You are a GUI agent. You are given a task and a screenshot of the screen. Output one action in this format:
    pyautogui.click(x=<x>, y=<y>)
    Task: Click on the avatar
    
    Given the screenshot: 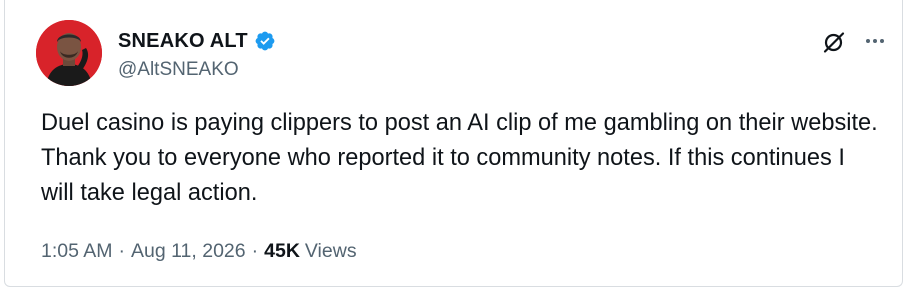 What is the action you would take?
    pyautogui.click(x=69, y=53)
    